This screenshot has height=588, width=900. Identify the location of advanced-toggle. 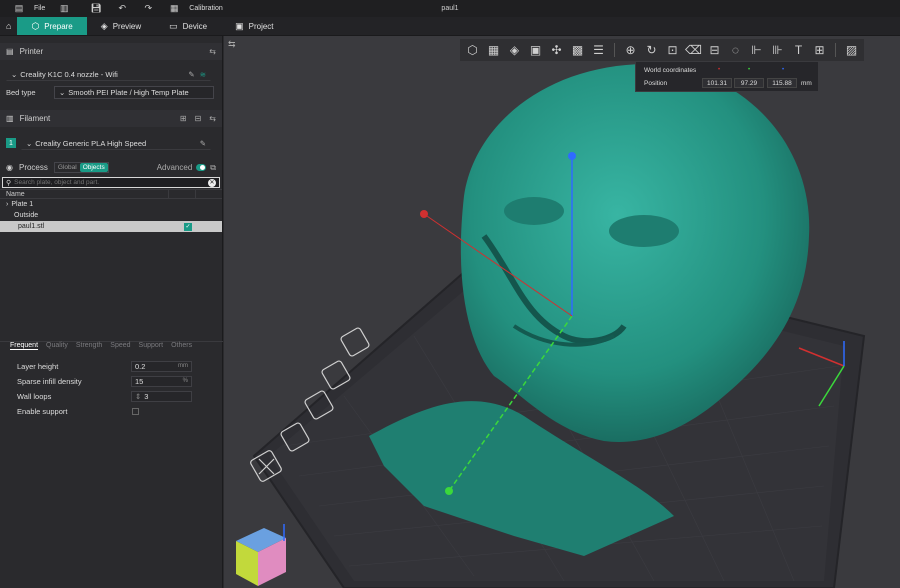
(201, 167).